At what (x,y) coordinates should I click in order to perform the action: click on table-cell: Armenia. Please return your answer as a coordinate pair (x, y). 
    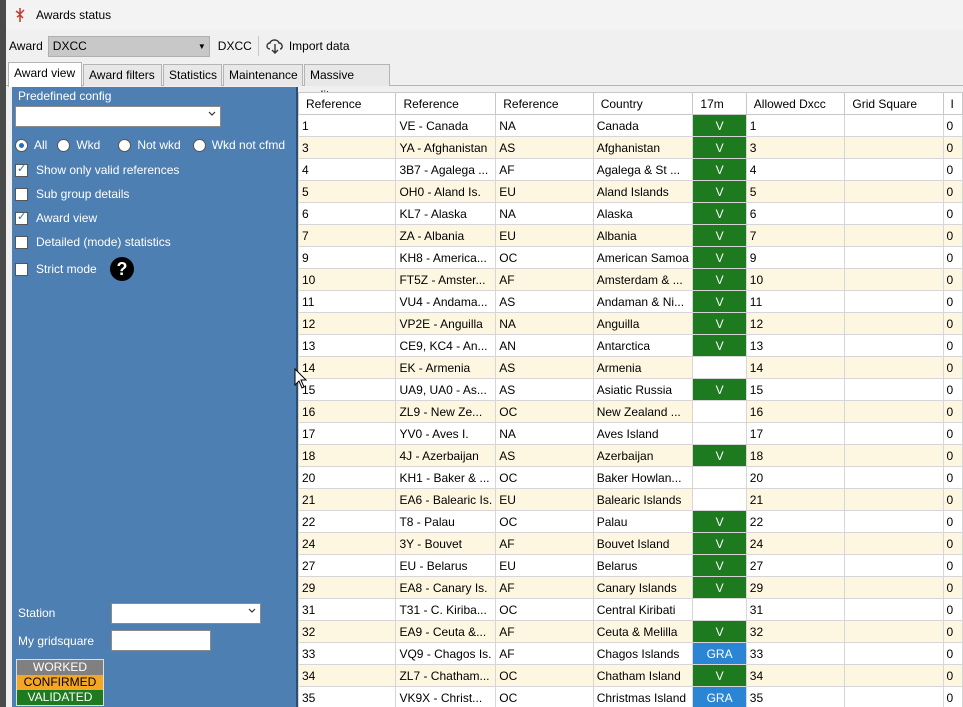
    Looking at the image, I should click on (643, 367).